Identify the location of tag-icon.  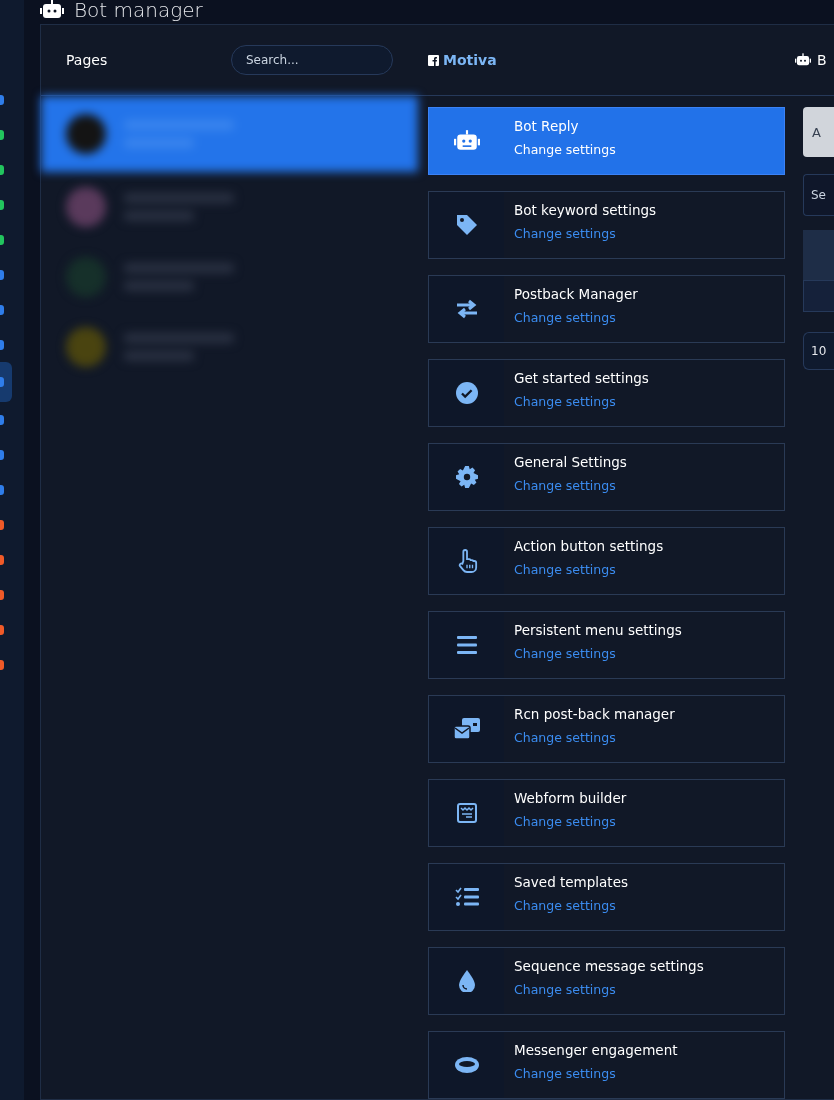
(466, 225).